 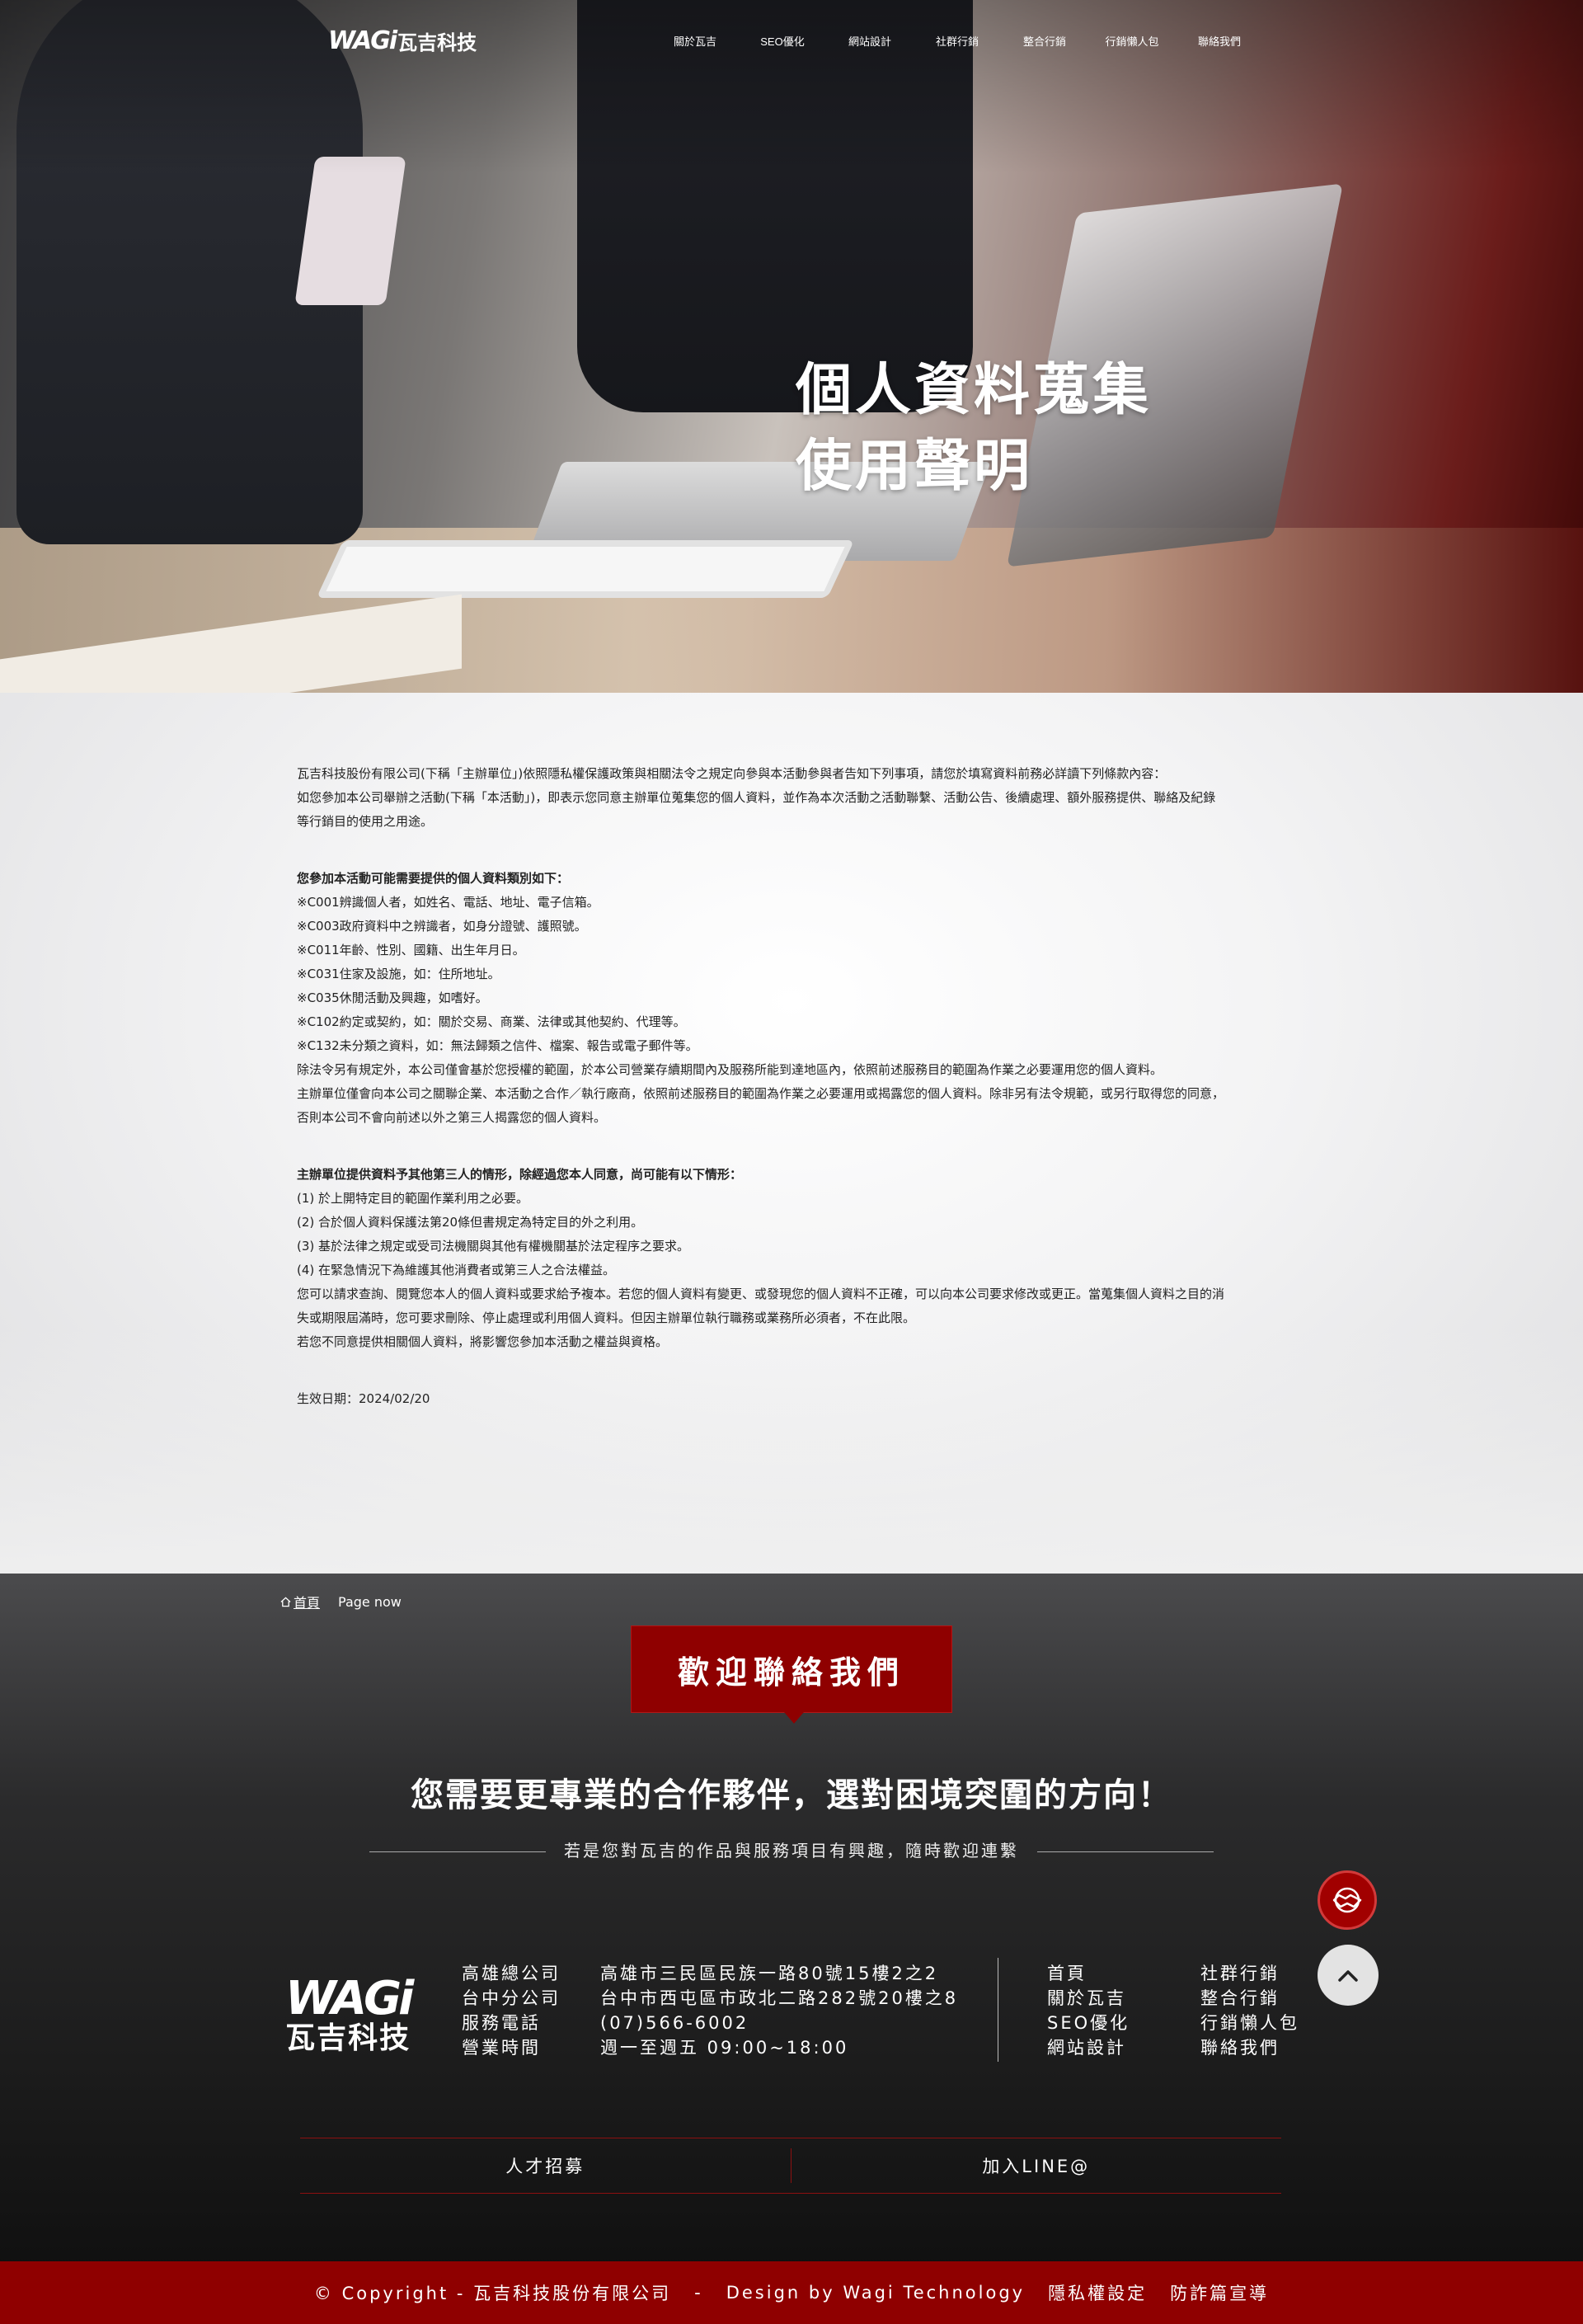 What do you see at coordinates (1097, 2293) in the screenshot?
I see `privacy-settings-link: 隱私權設定` at bounding box center [1097, 2293].